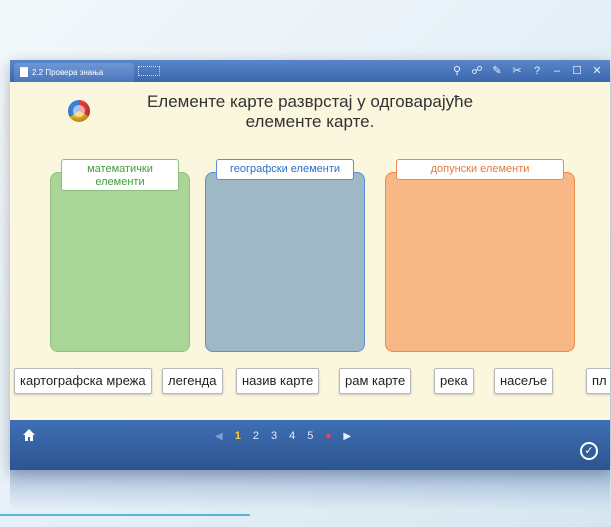  Describe the element at coordinates (238, 436) in the screenshot. I see `page-1: 1` at that location.